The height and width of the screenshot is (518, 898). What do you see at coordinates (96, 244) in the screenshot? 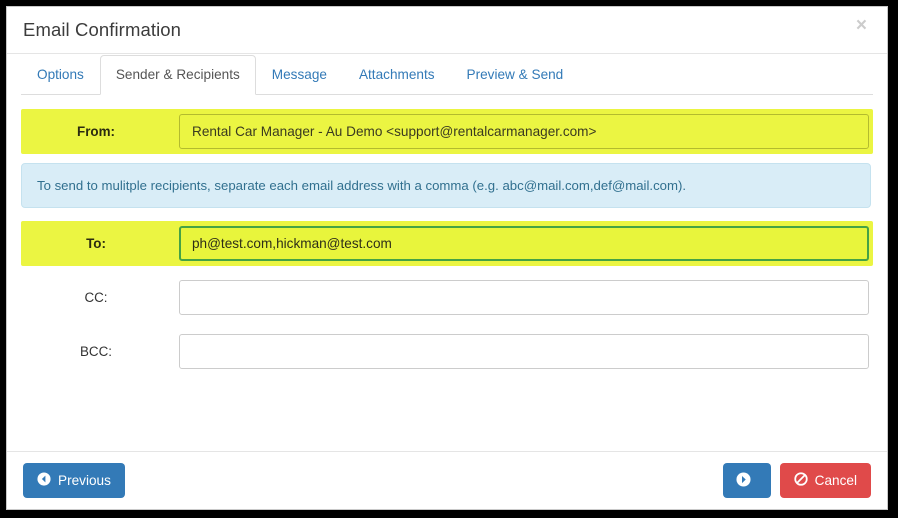
I see `to-label: To:` at bounding box center [96, 244].